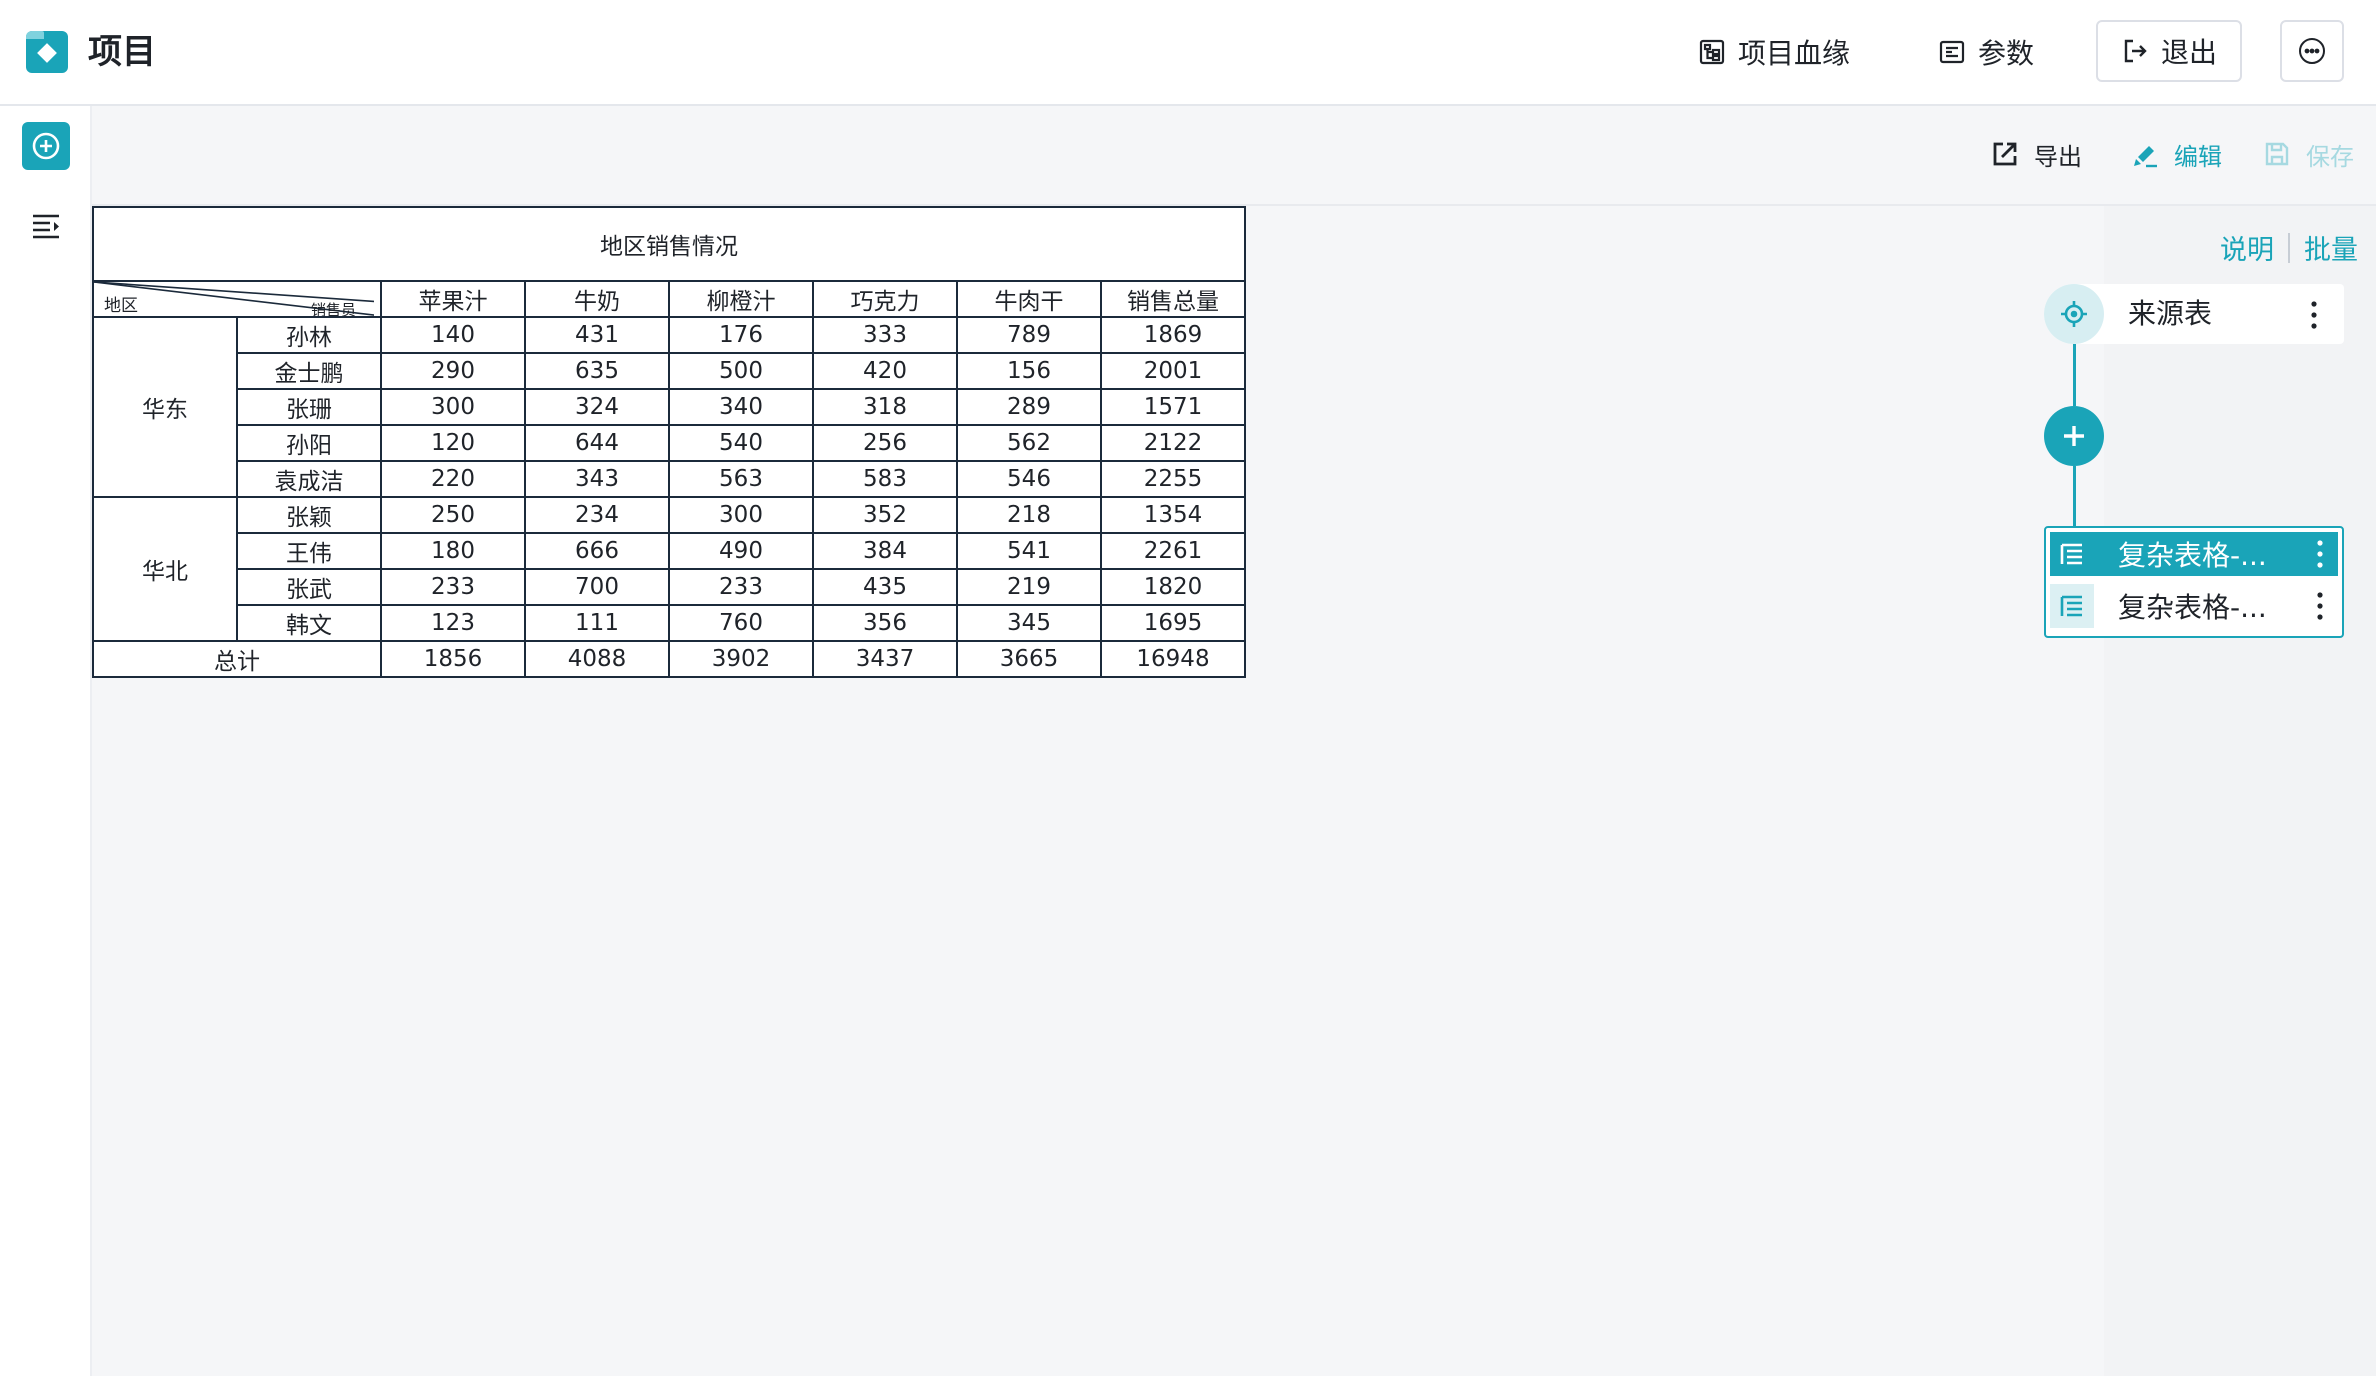 Image resolution: width=2376 pixels, height=1376 pixels. Describe the element at coordinates (1029, 407) in the screenshot. I see `value-cell: 289` at that location.